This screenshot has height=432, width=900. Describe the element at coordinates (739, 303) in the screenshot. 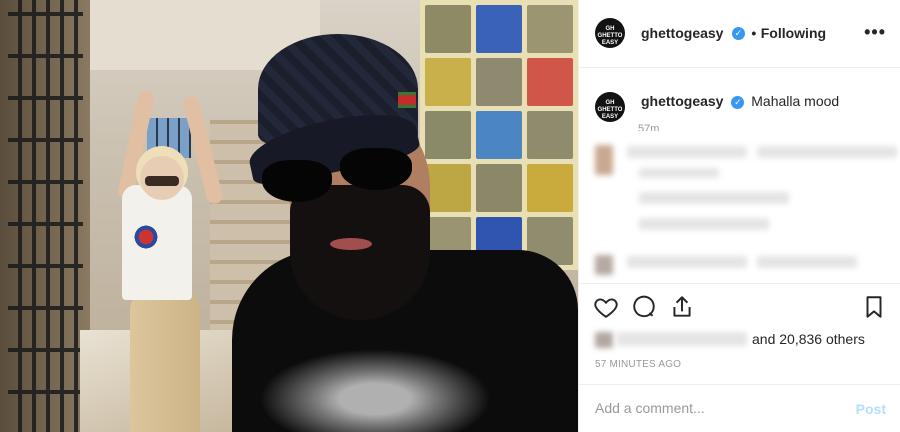

I see `action-bar` at that location.